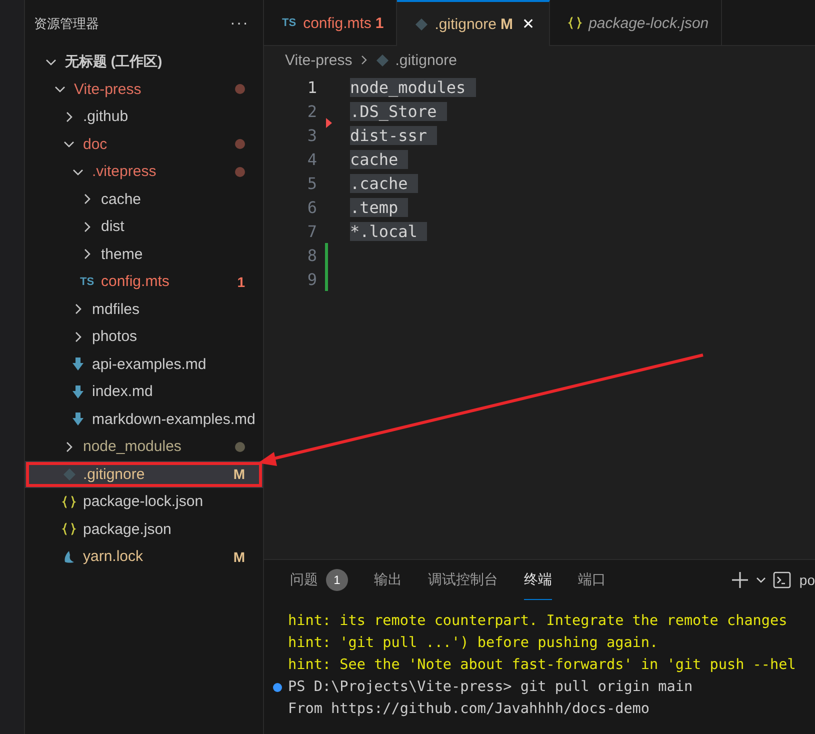 Image resolution: width=815 pixels, height=734 pixels. Describe the element at coordinates (144, 116) in the screenshot. I see `tree-item: .github` at that location.